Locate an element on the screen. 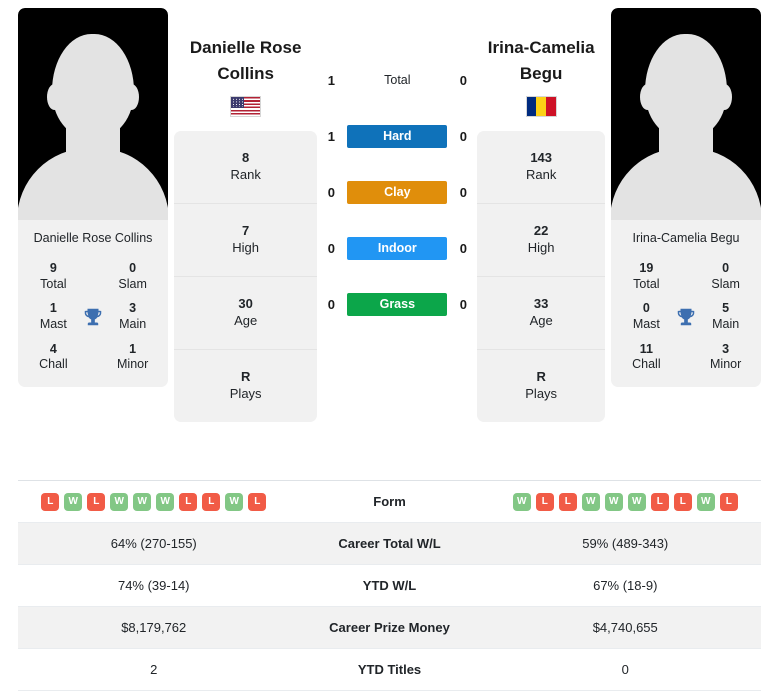 The image size is (779, 699). titles-masters-value: 1 is located at coordinates (53, 308).